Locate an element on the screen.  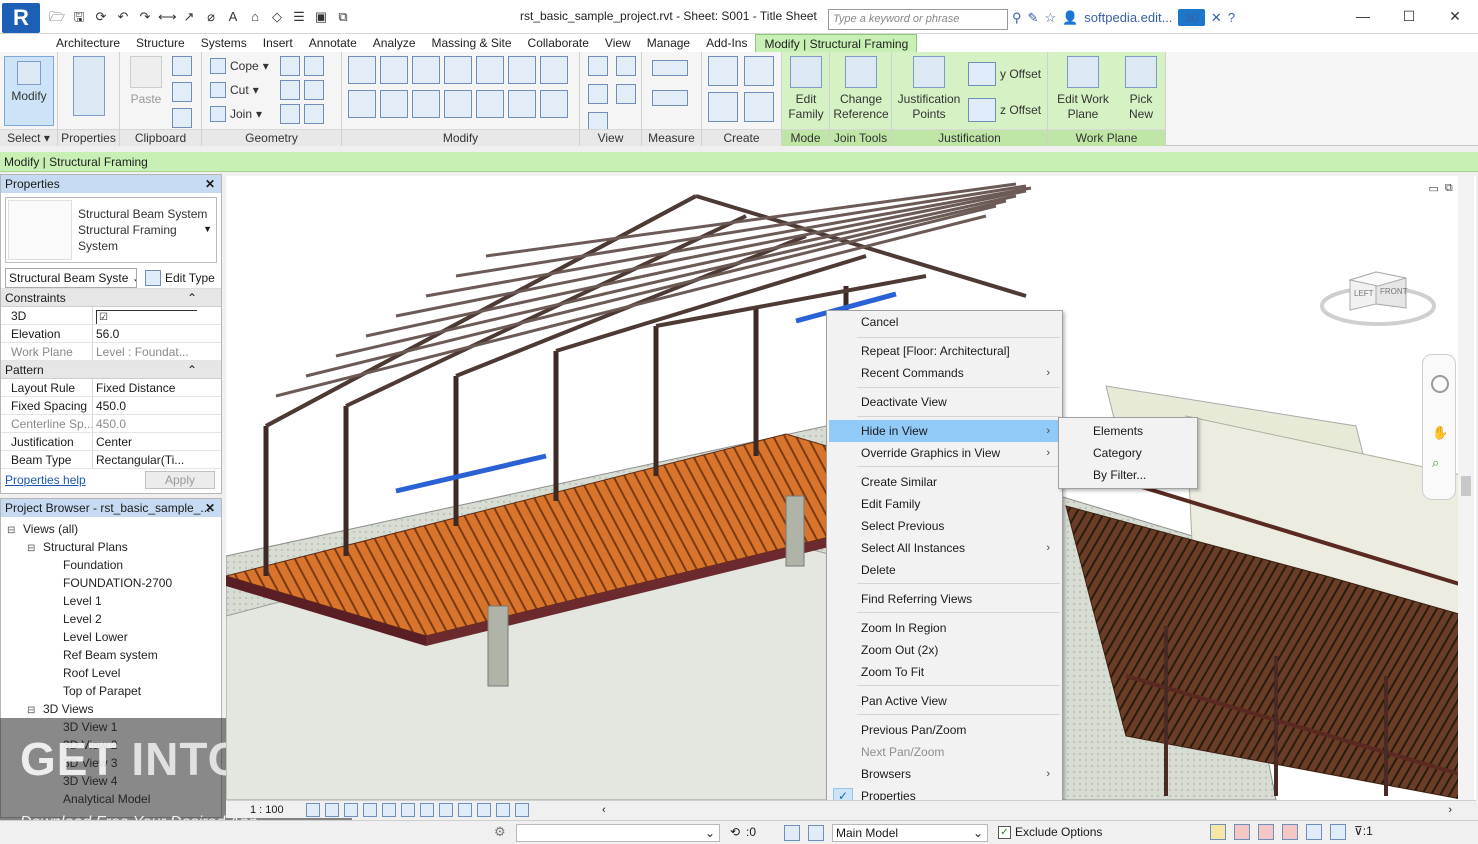
apply-button: Apply is located at coordinates (180, 480).